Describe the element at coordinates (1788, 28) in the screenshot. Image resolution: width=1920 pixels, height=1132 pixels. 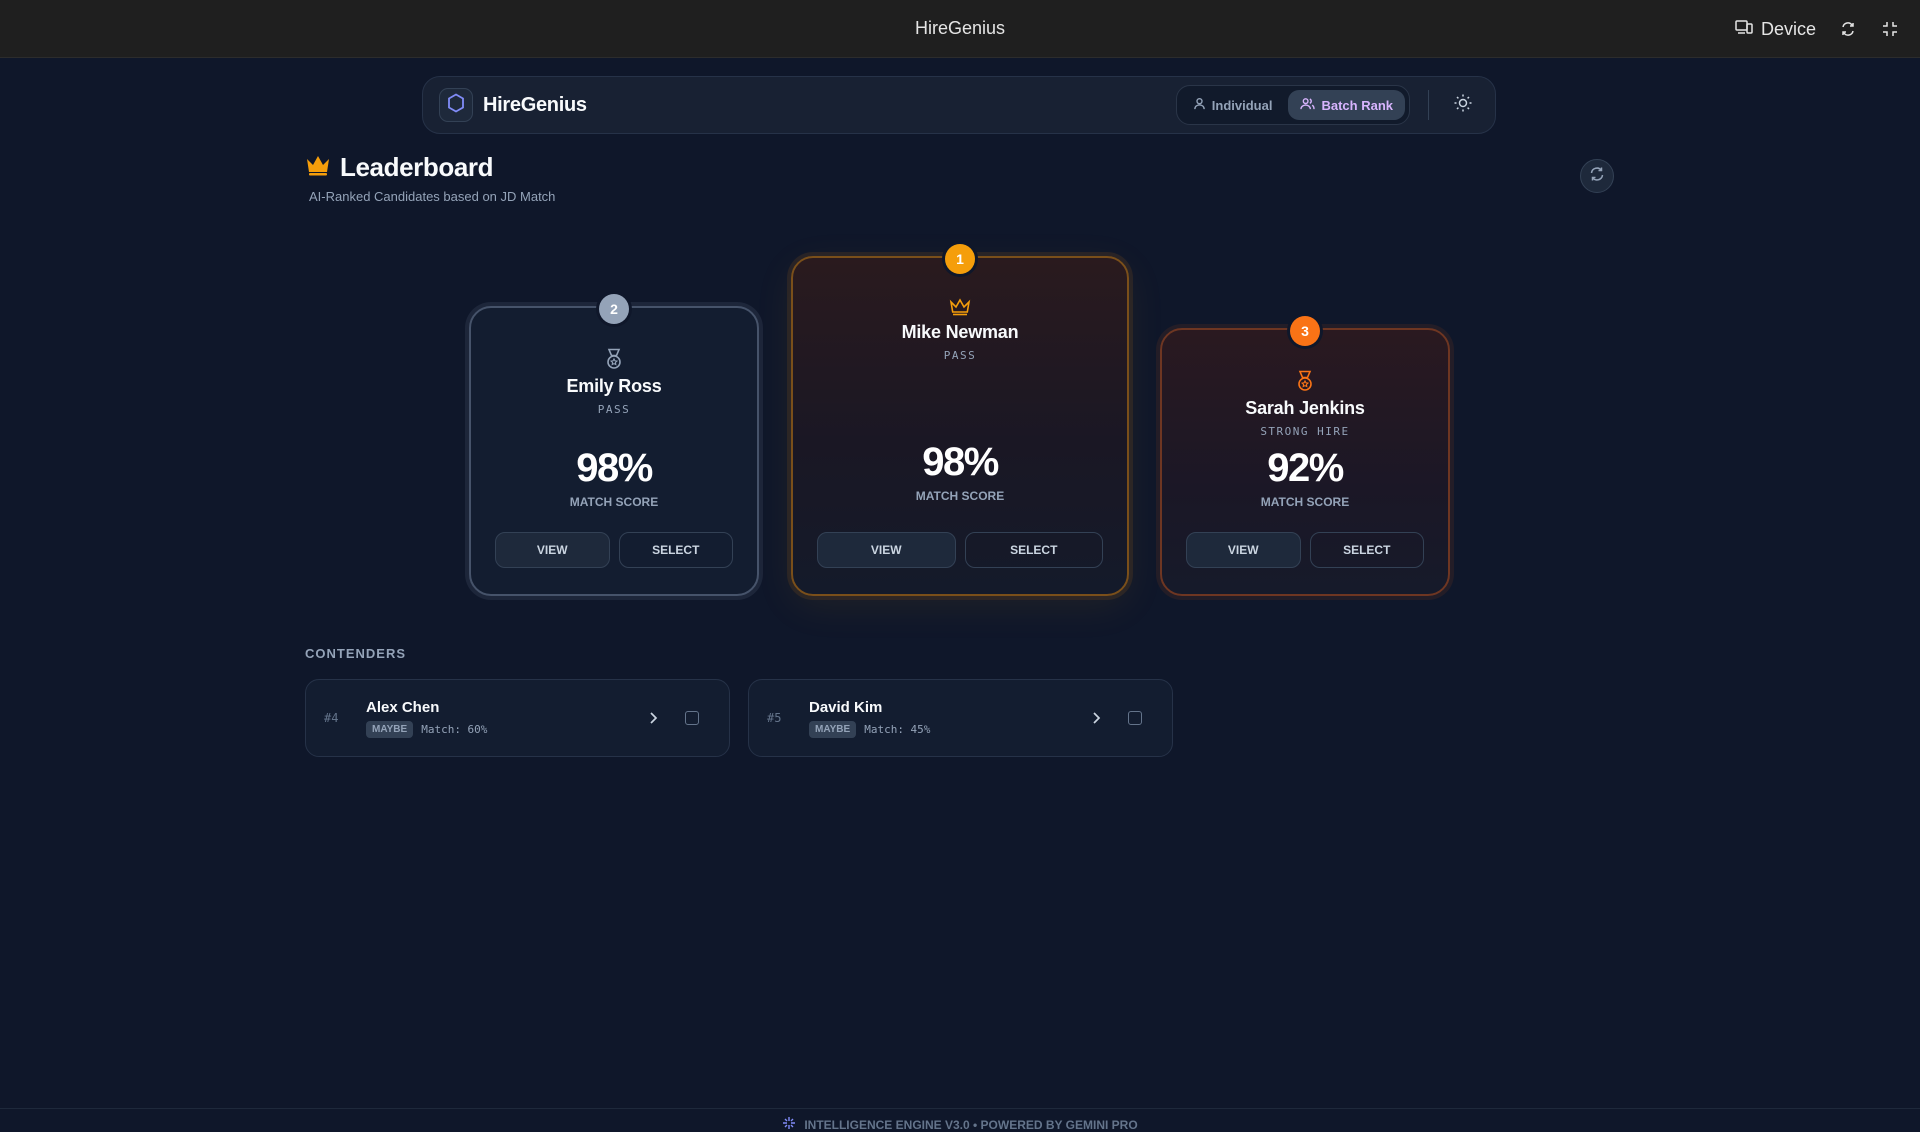
I see `device-label: Device` at that location.